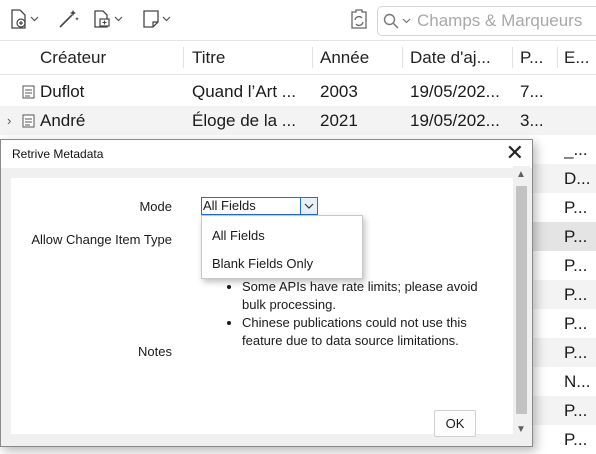 The image size is (596, 454). What do you see at coordinates (251, 57) in the screenshot?
I see `column-header-title: Titre` at bounding box center [251, 57].